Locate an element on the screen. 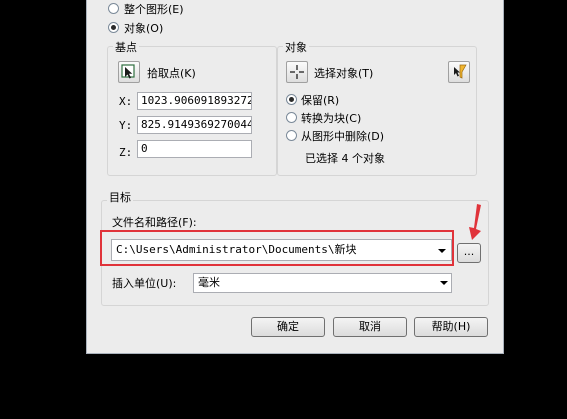  insert-units-dropdown-arrow-icon is located at coordinates (444, 283).